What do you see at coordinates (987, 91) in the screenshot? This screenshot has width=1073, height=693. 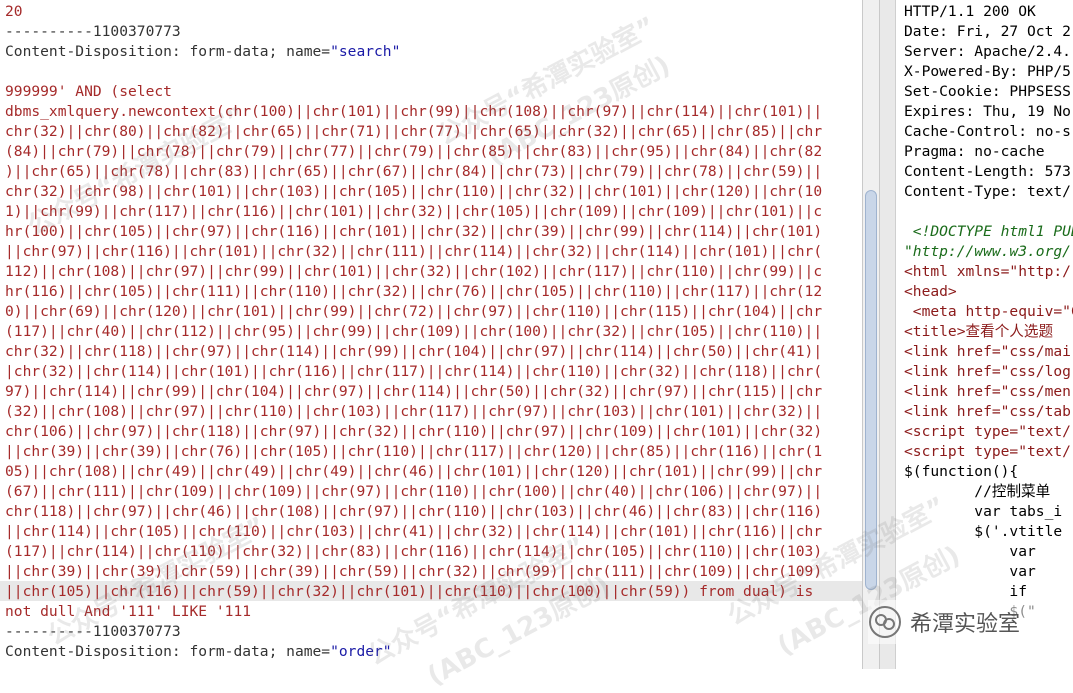 I see `response-line: Set-Cookie: PHPSESS` at bounding box center [987, 91].